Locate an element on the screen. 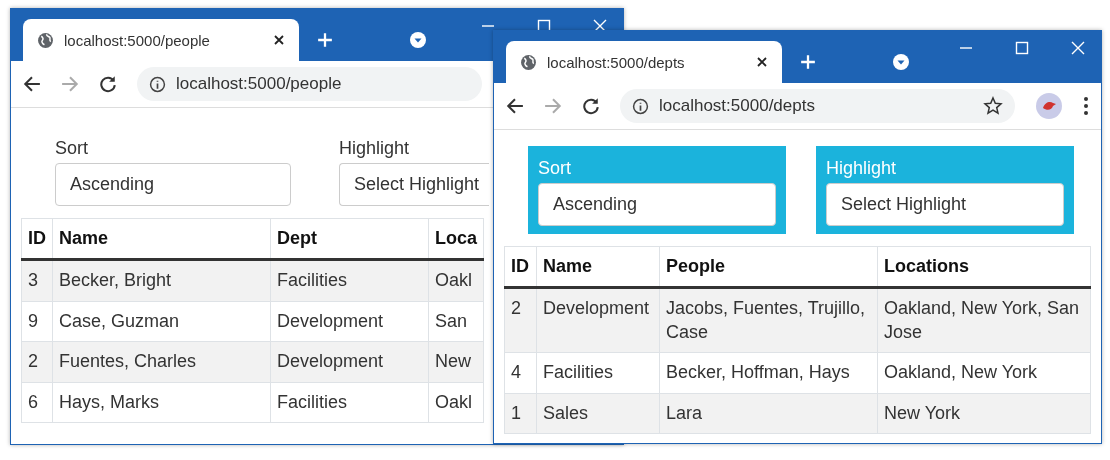  table-cell: Fuentes, Charles is located at coordinates (161, 362).